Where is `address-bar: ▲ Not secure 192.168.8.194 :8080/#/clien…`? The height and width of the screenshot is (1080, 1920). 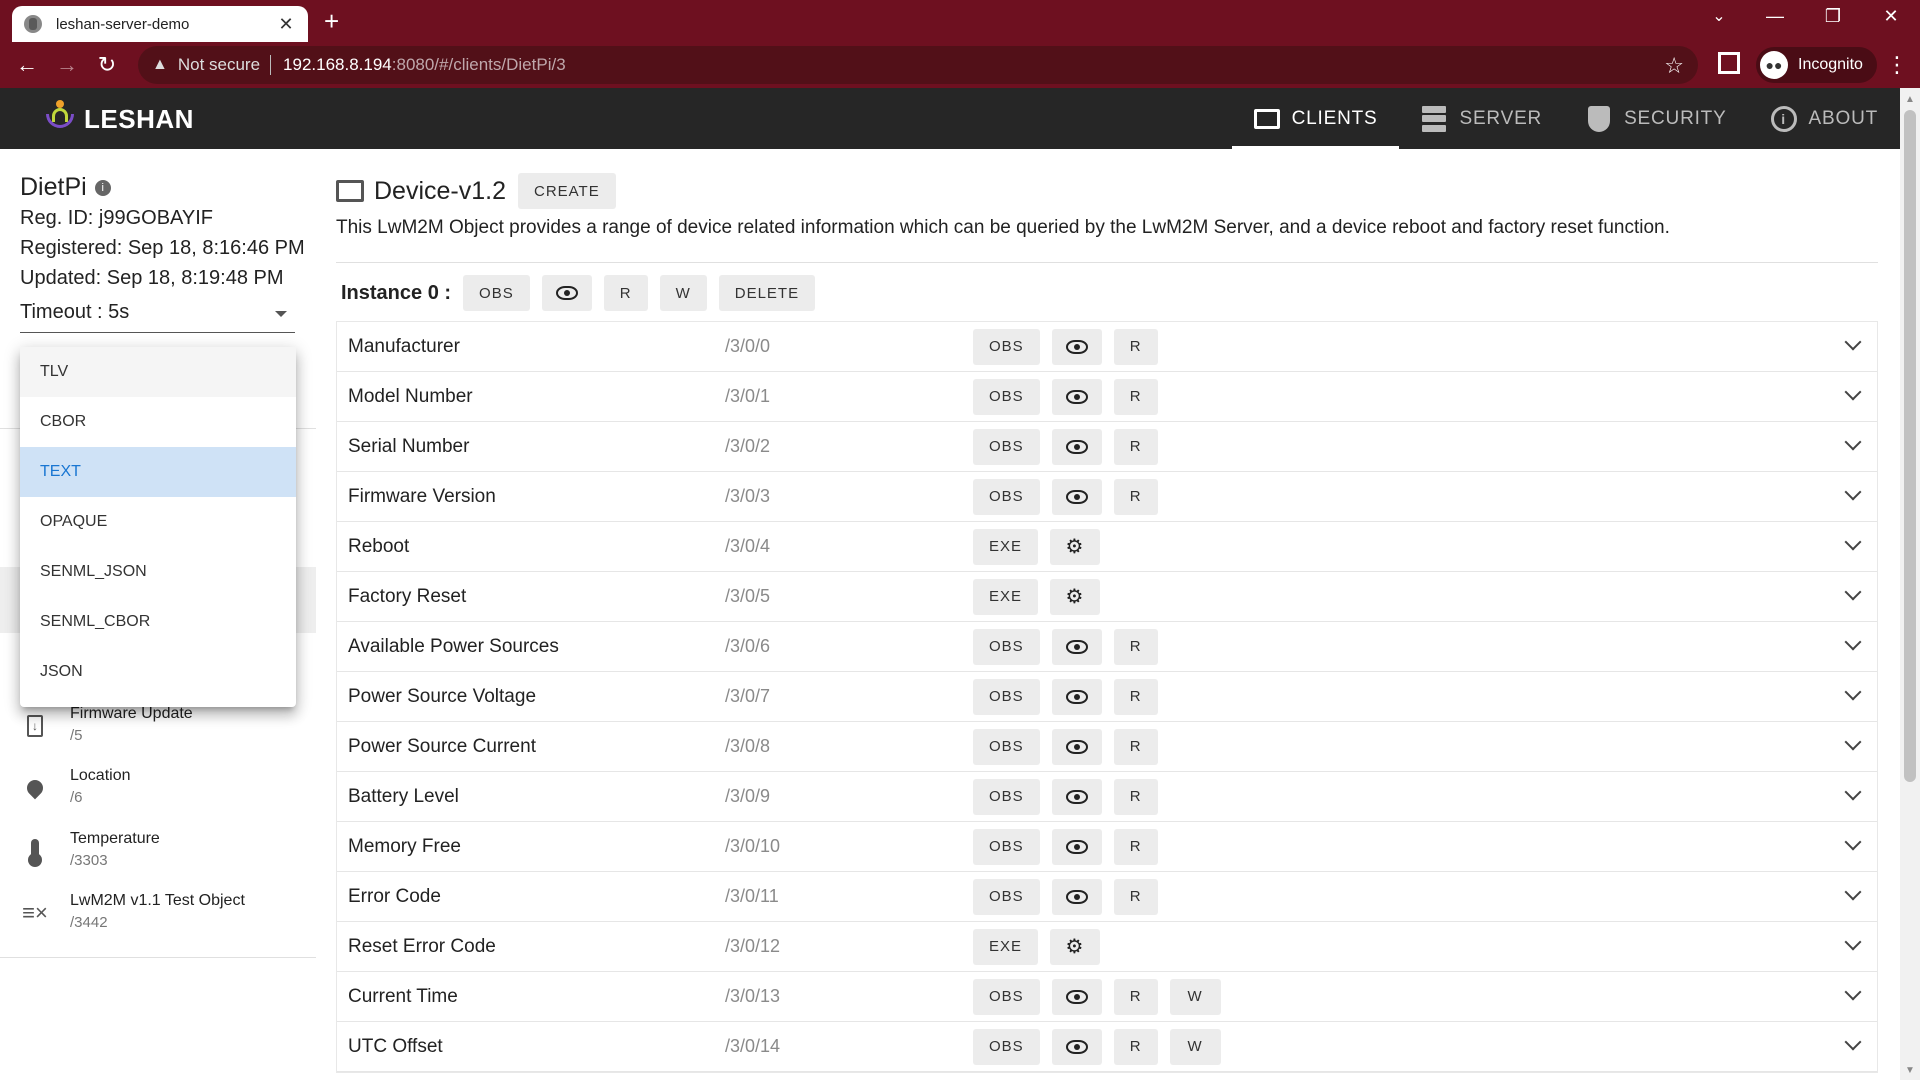
address-bar: ▲ Not secure 192.168.8.194 :8080/#/clien… is located at coordinates (918, 65).